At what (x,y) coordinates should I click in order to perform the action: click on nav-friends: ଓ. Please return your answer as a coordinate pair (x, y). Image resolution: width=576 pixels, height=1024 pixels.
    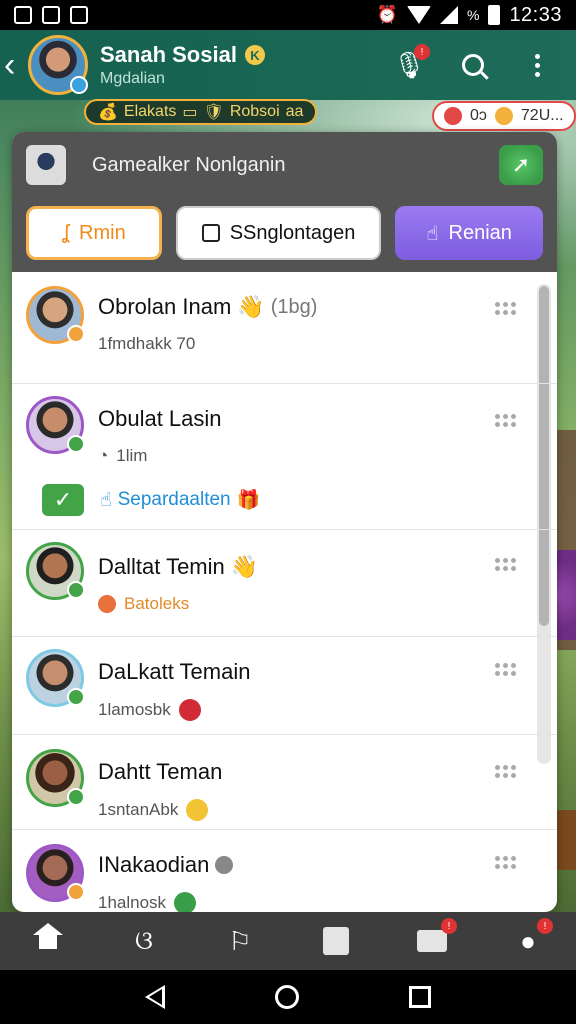
    Looking at the image, I should click on (144, 941).